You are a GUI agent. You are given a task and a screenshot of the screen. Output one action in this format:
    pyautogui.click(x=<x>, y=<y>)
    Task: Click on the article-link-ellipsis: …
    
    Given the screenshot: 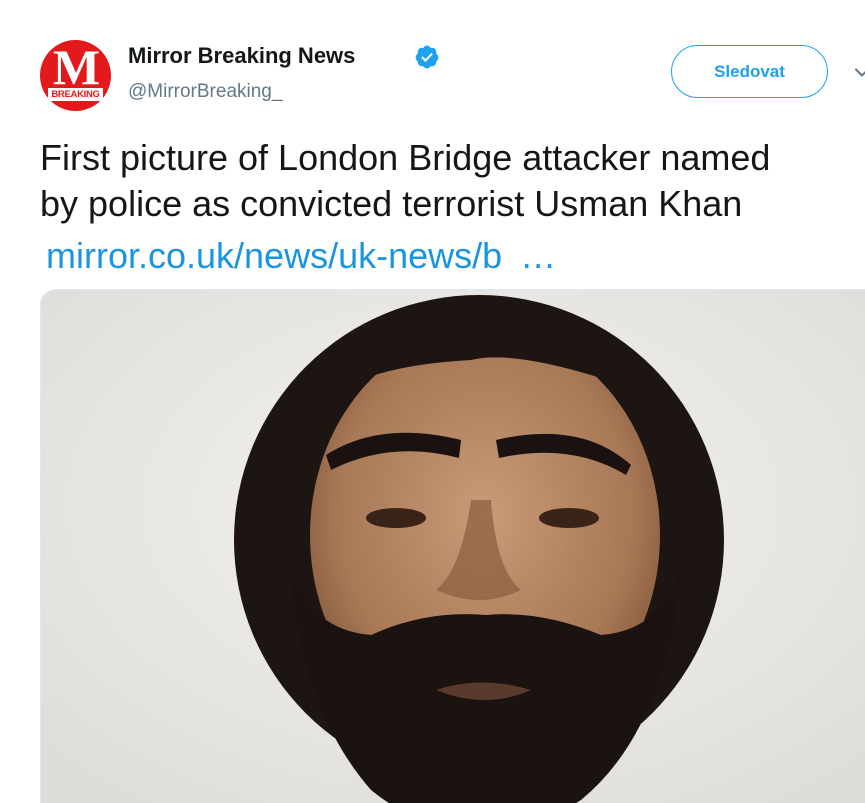 What is the action you would take?
    pyautogui.click(x=538, y=255)
    